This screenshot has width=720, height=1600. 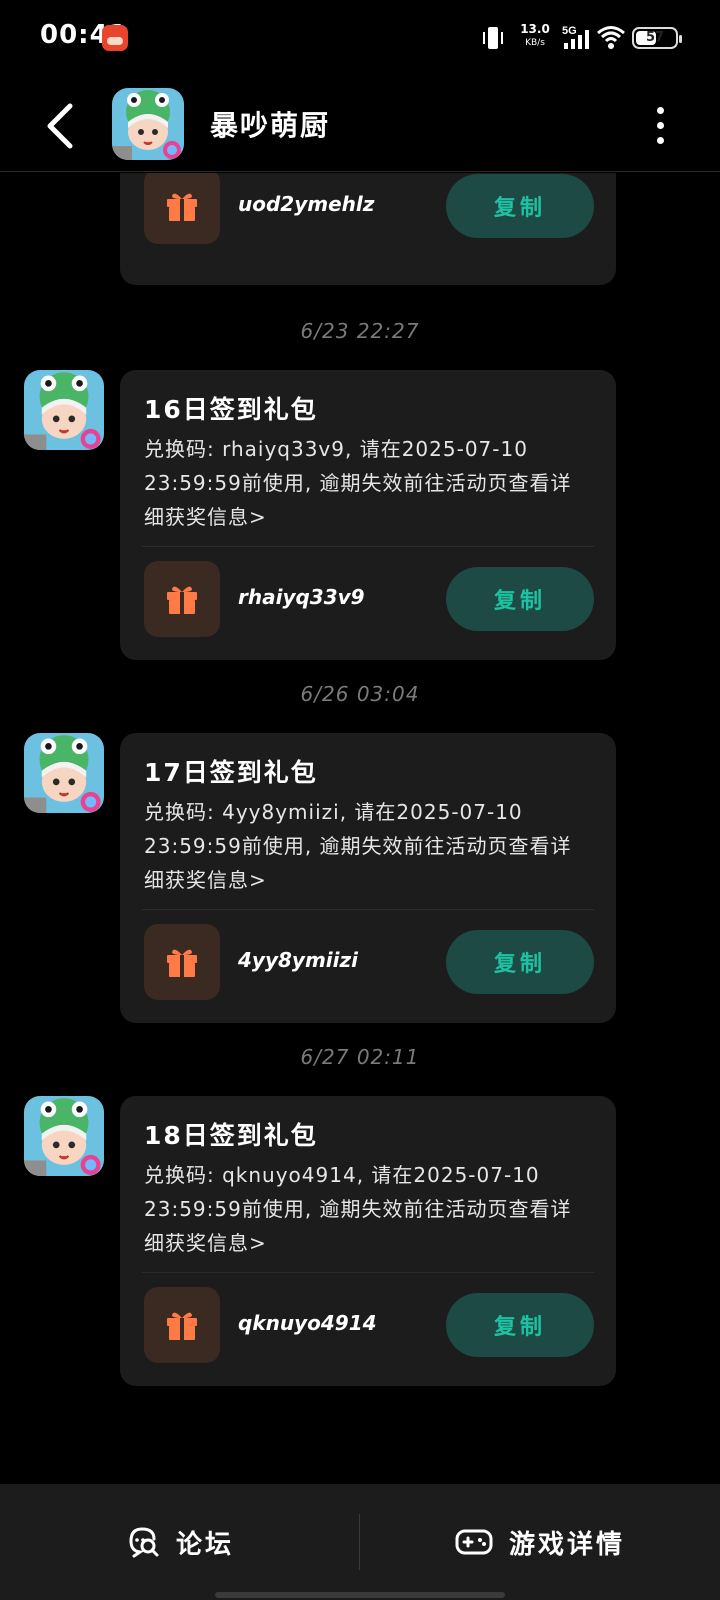 What do you see at coordinates (115, 38) in the screenshot?
I see `notification-app-icon` at bounding box center [115, 38].